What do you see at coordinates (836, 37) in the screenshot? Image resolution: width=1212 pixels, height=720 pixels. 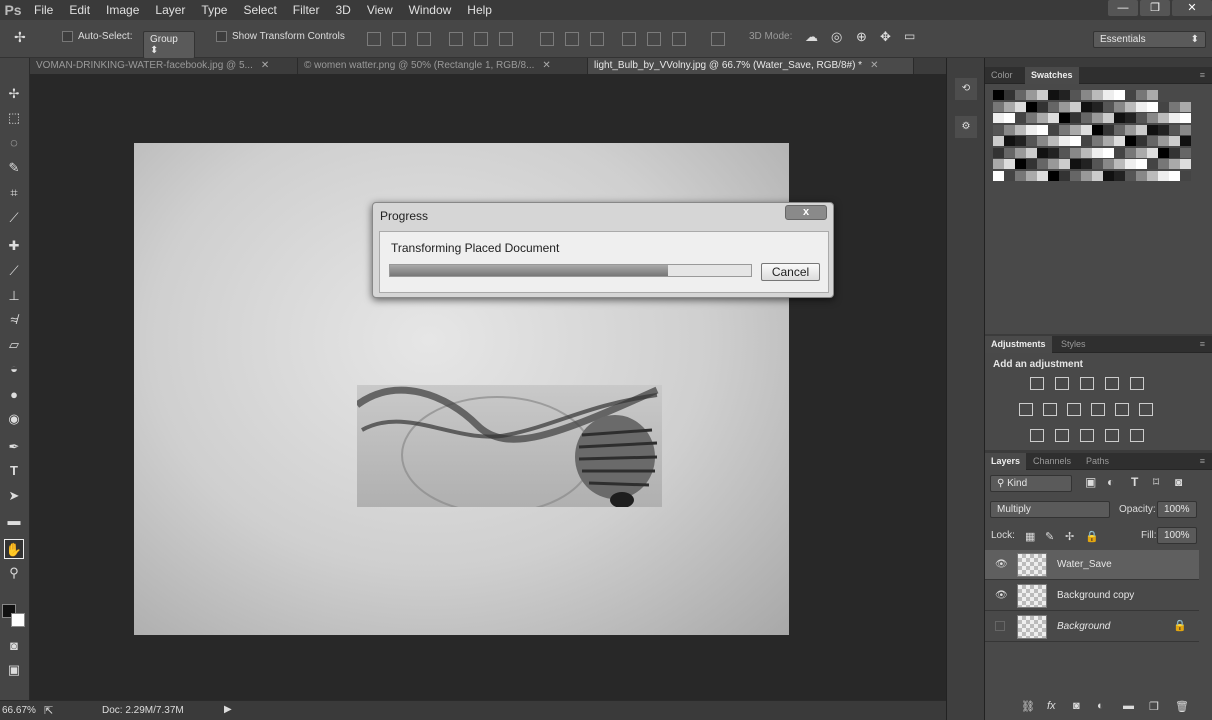 I see `3d-roll-icon: ◎` at bounding box center [836, 37].